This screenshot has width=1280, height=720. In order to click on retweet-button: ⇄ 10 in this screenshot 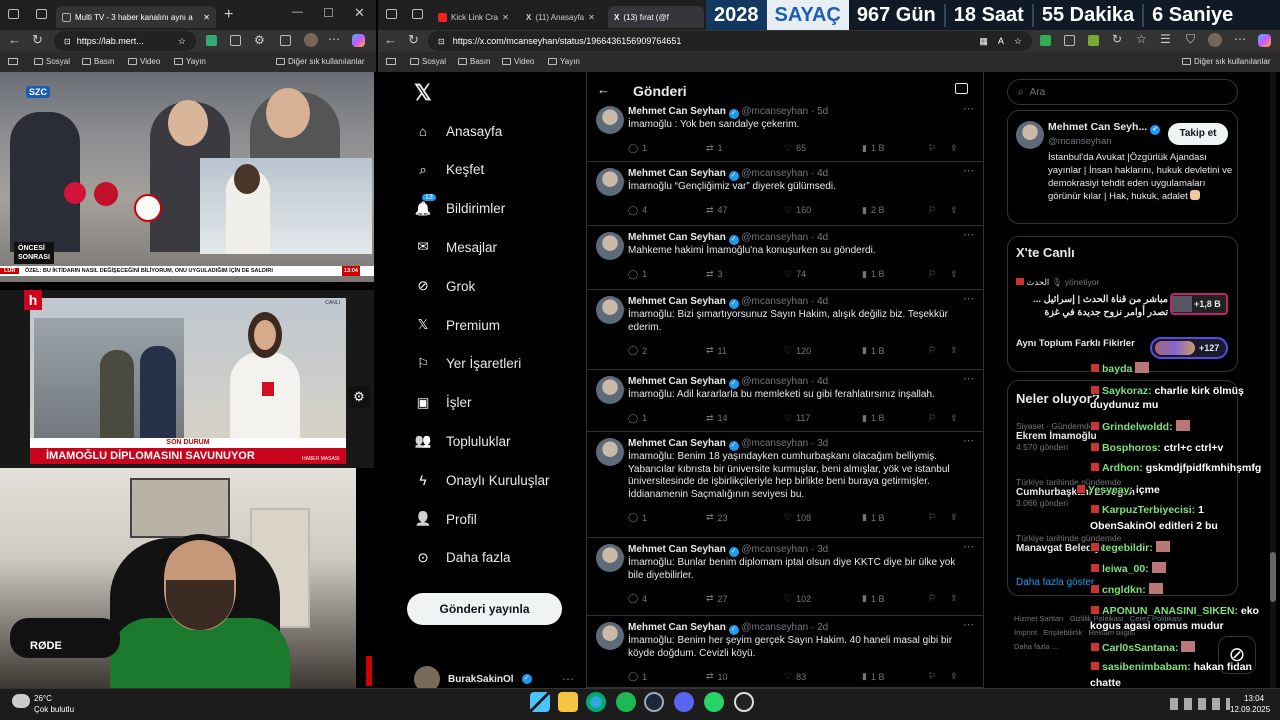, I will do `click(717, 676)`.